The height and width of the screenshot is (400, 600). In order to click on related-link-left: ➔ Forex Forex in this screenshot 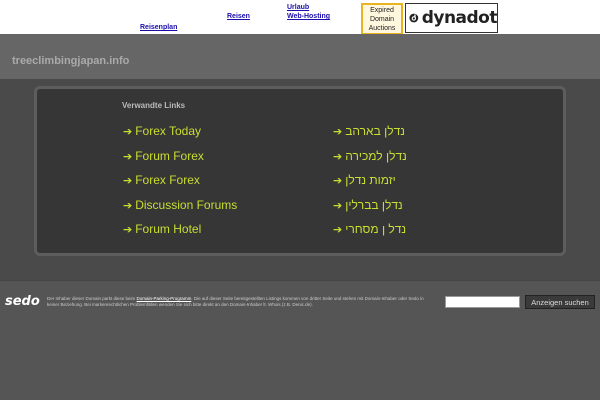, I will do `click(161, 180)`.